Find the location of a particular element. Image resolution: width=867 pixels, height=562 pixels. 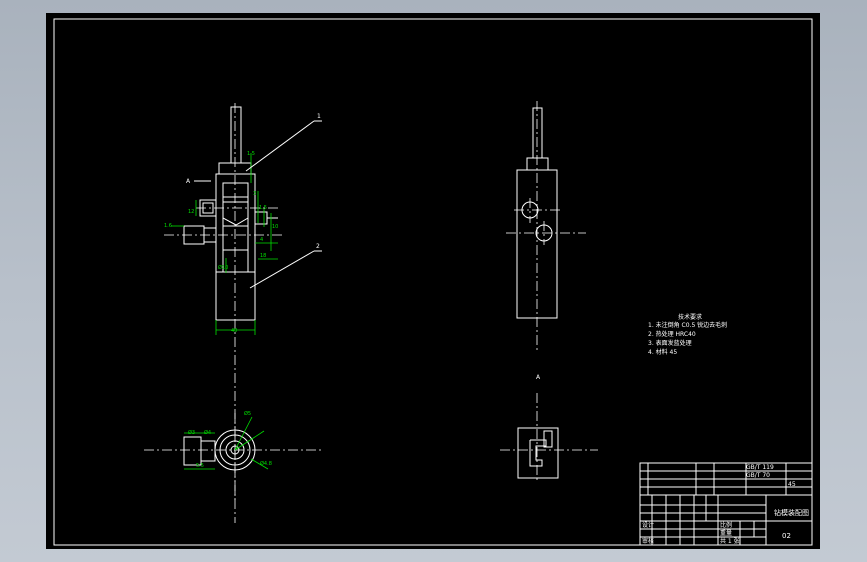

view-a is located at coordinates (549, 438).